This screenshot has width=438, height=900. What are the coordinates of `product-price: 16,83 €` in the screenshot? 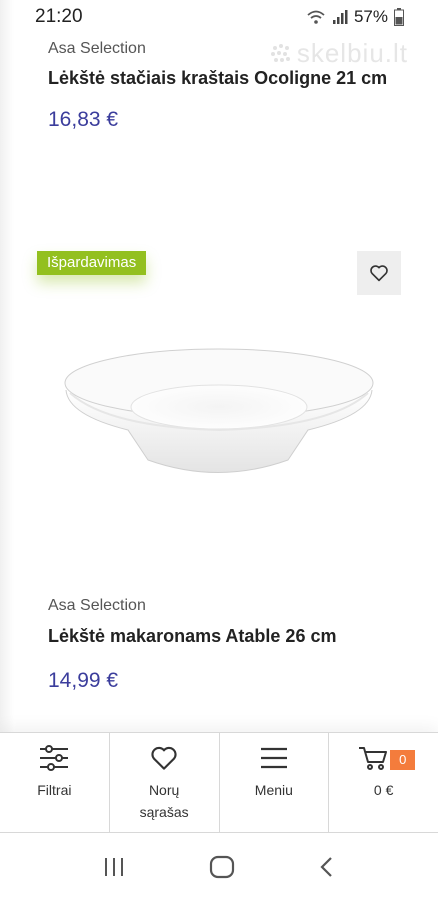 It's located at (83, 119).